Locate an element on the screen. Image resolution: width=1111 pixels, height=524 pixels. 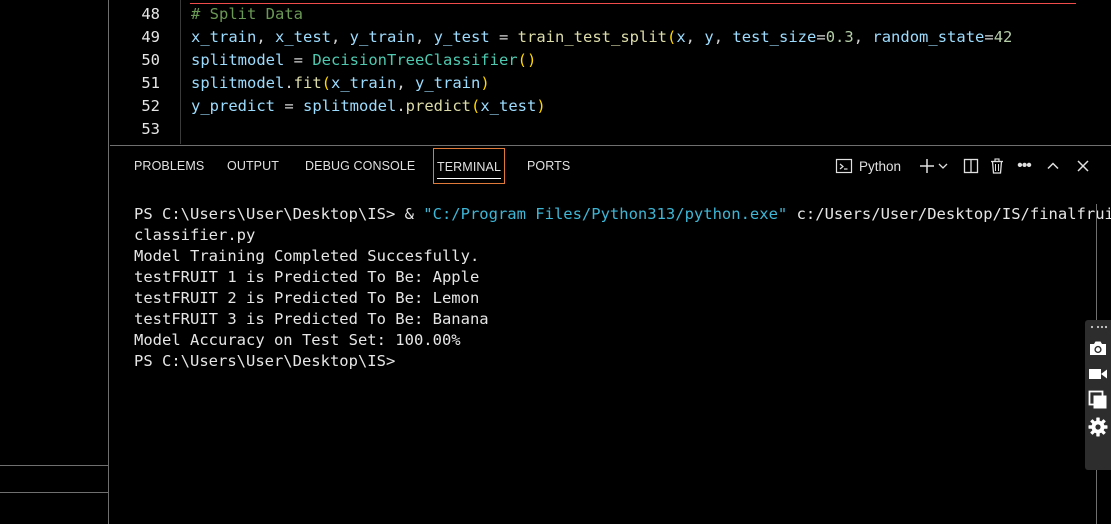
code-line: 52 y_predict = splitmodel.predict(x_test) is located at coordinates (610, 106).